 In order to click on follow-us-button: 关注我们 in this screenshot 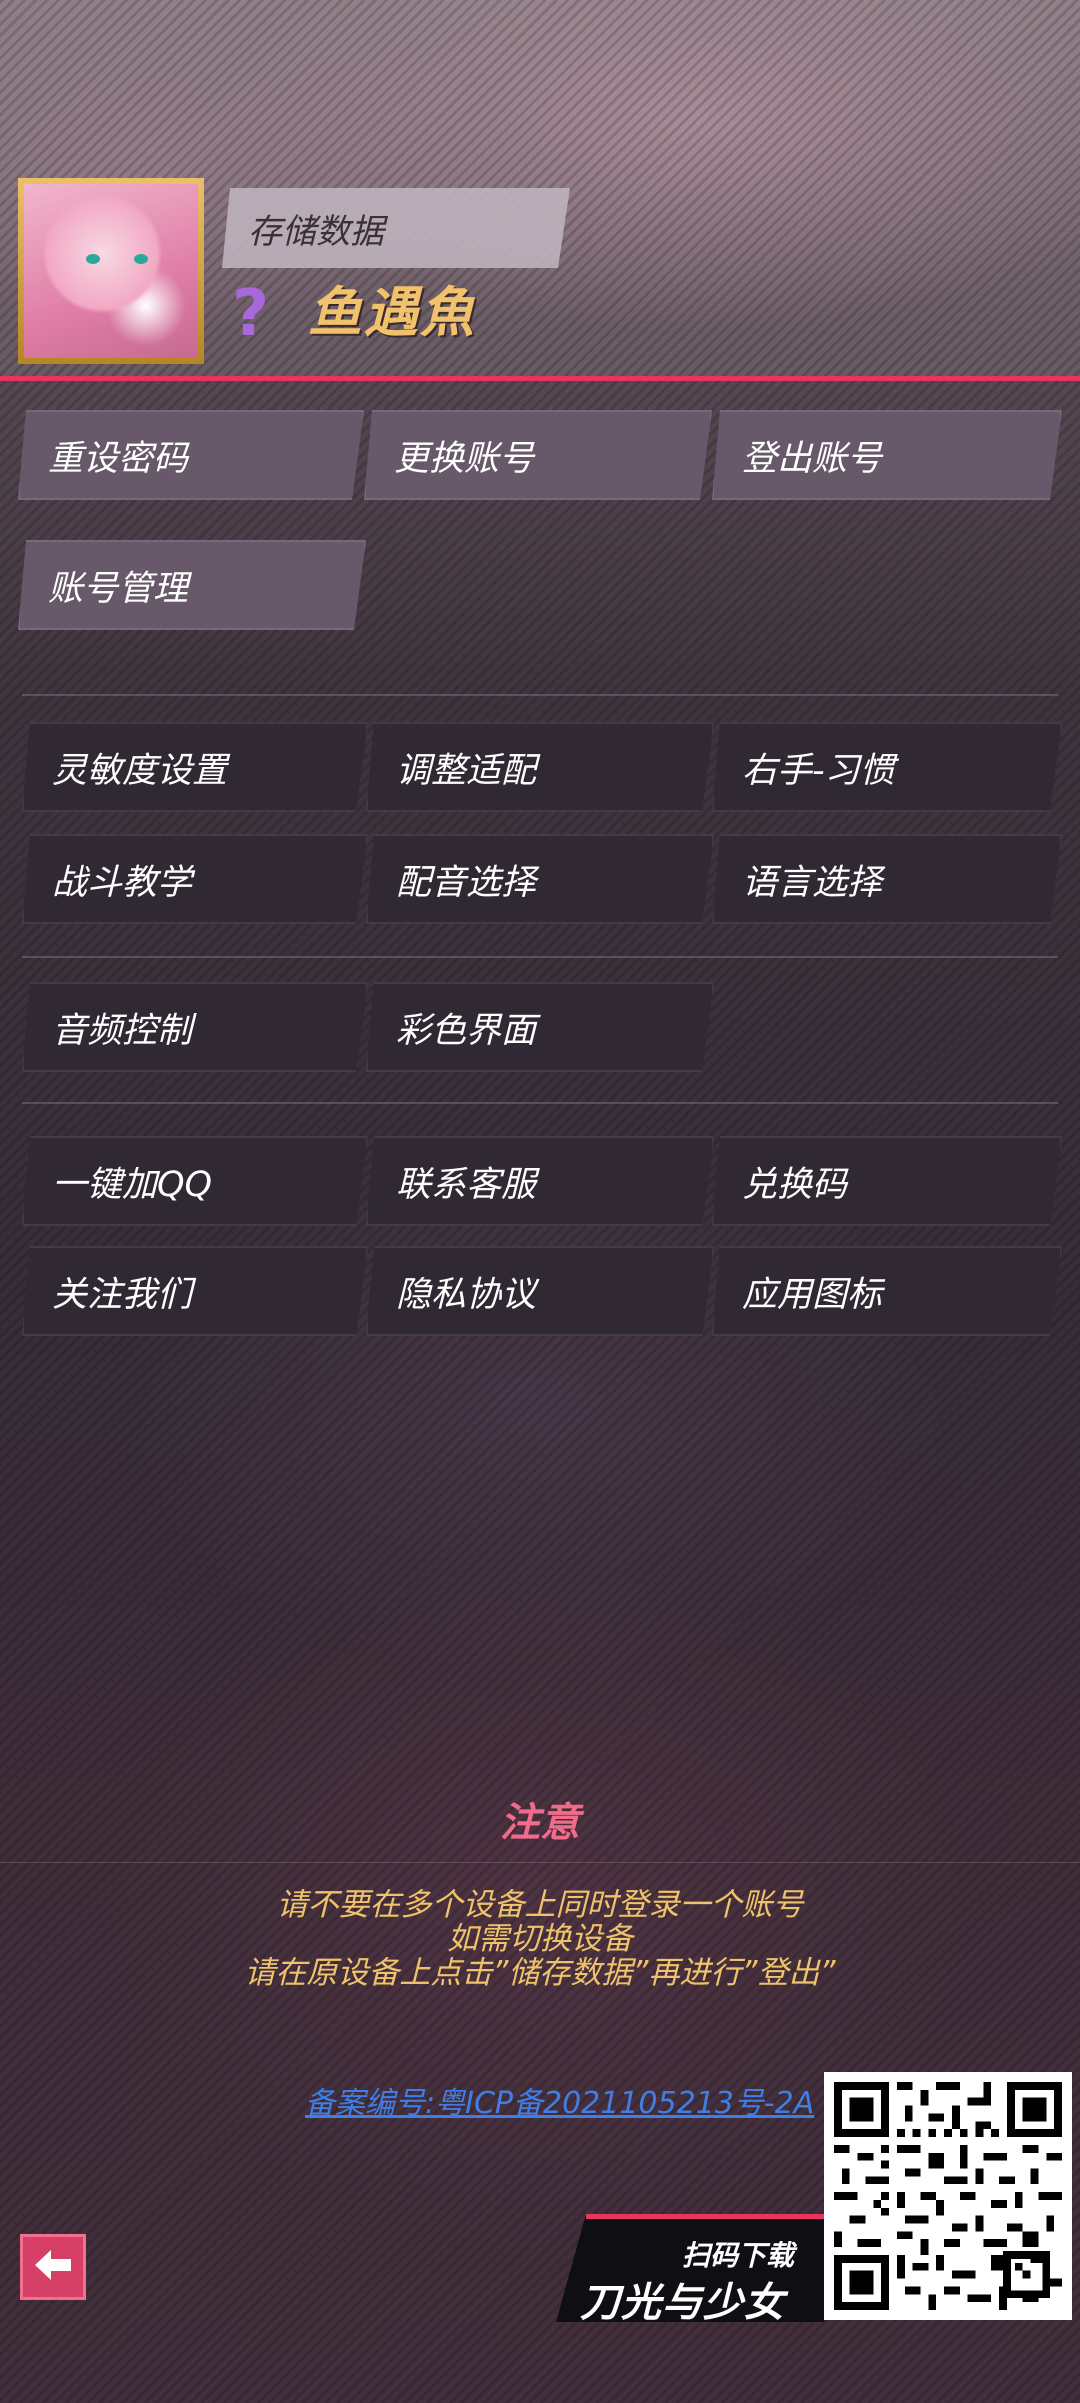, I will do `click(195, 1291)`.